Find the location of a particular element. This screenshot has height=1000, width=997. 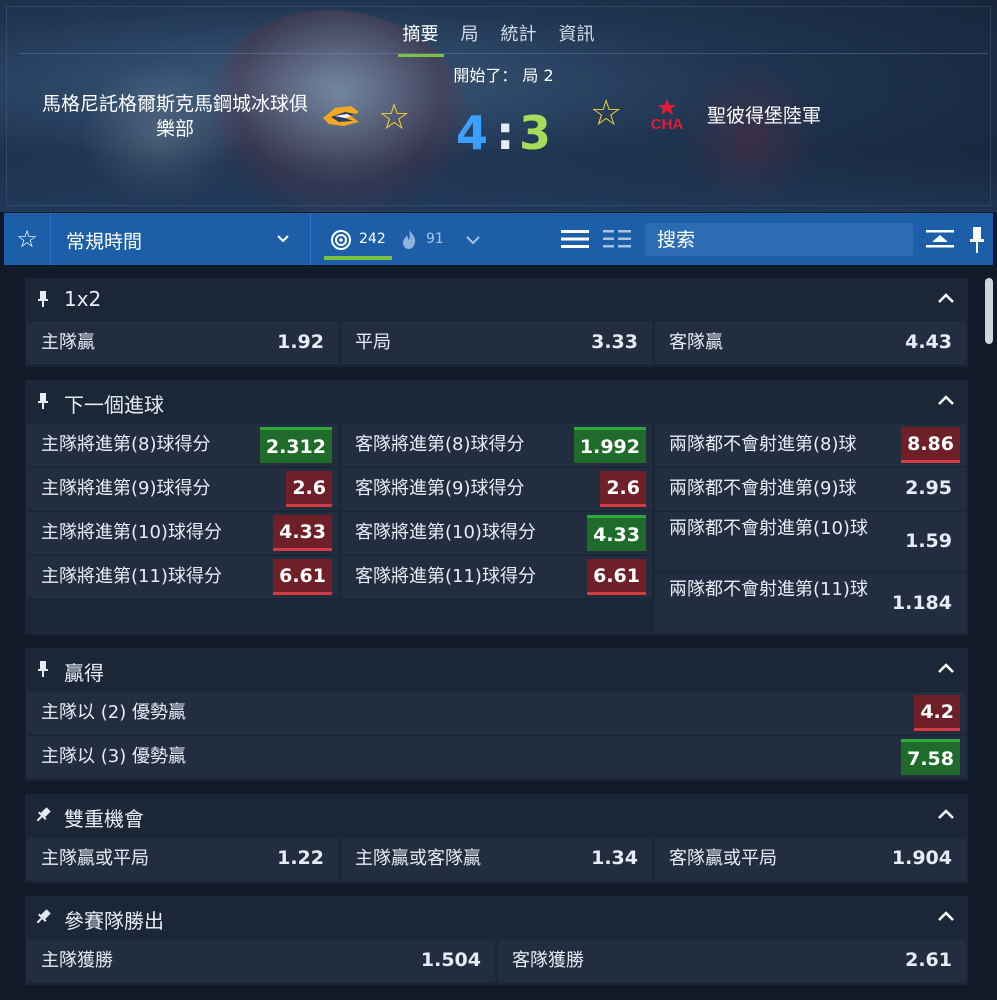

tabs-divider is located at coordinates (503, 53).